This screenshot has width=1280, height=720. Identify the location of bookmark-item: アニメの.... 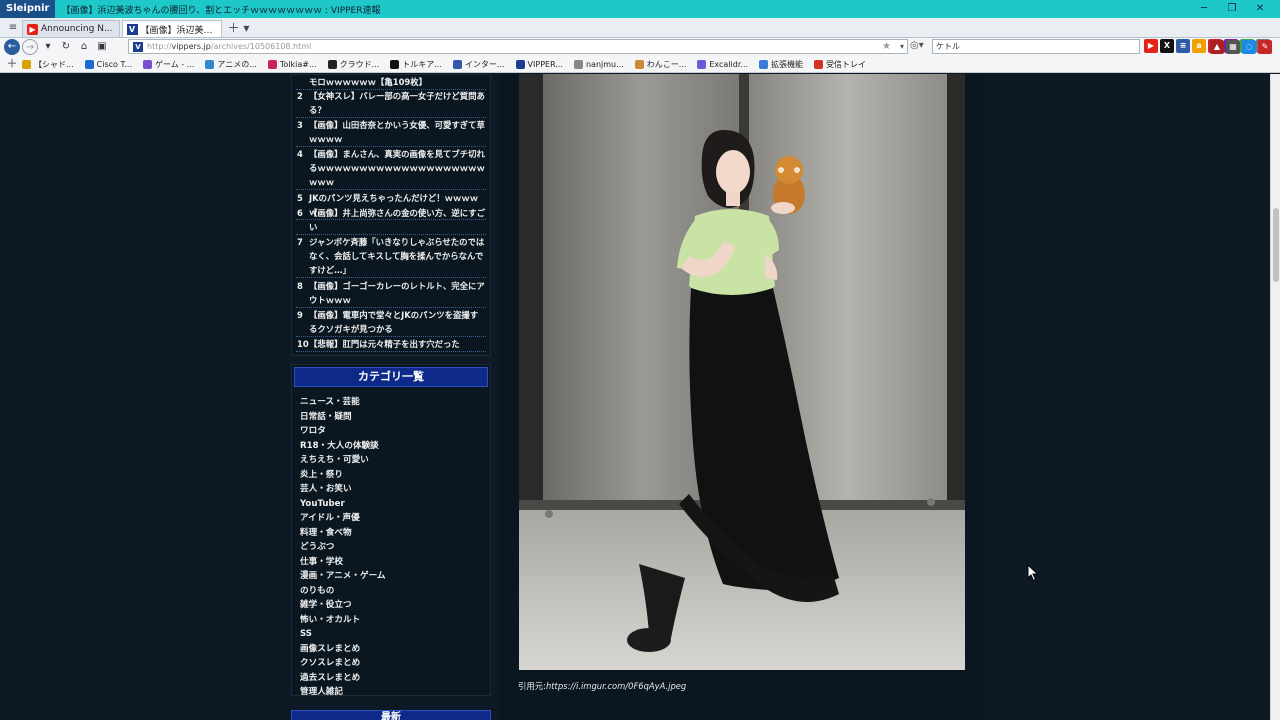
(231, 64).